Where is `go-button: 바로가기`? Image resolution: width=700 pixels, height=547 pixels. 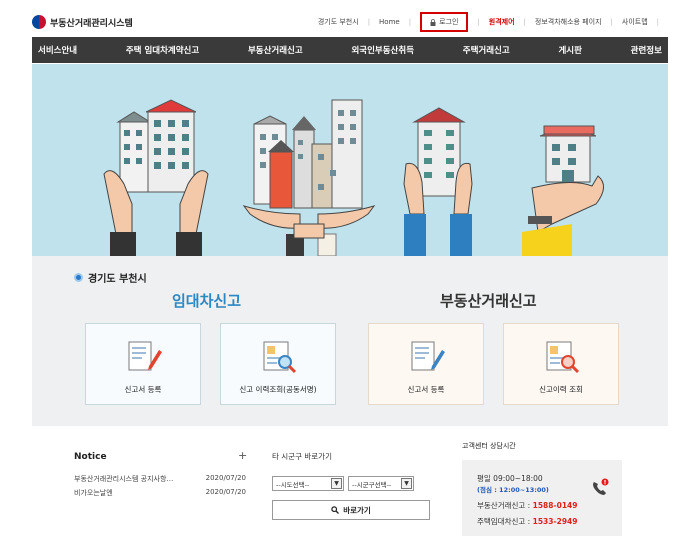 go-button: 바로가기 is located at coordinates (351, 510).